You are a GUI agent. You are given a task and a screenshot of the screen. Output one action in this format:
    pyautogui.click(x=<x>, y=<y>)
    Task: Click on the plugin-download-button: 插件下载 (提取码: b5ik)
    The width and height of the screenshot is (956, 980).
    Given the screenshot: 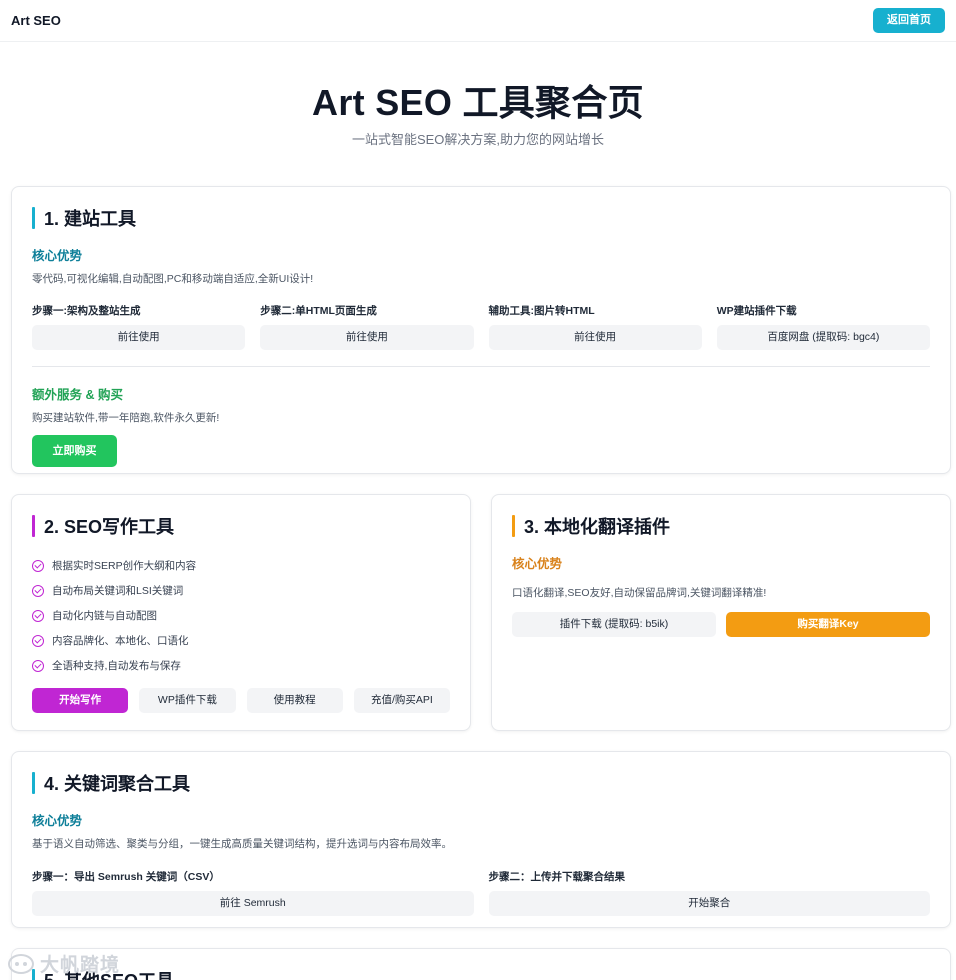 What is the action you would take?
    pyautogui.click(x=614, y=624)
    